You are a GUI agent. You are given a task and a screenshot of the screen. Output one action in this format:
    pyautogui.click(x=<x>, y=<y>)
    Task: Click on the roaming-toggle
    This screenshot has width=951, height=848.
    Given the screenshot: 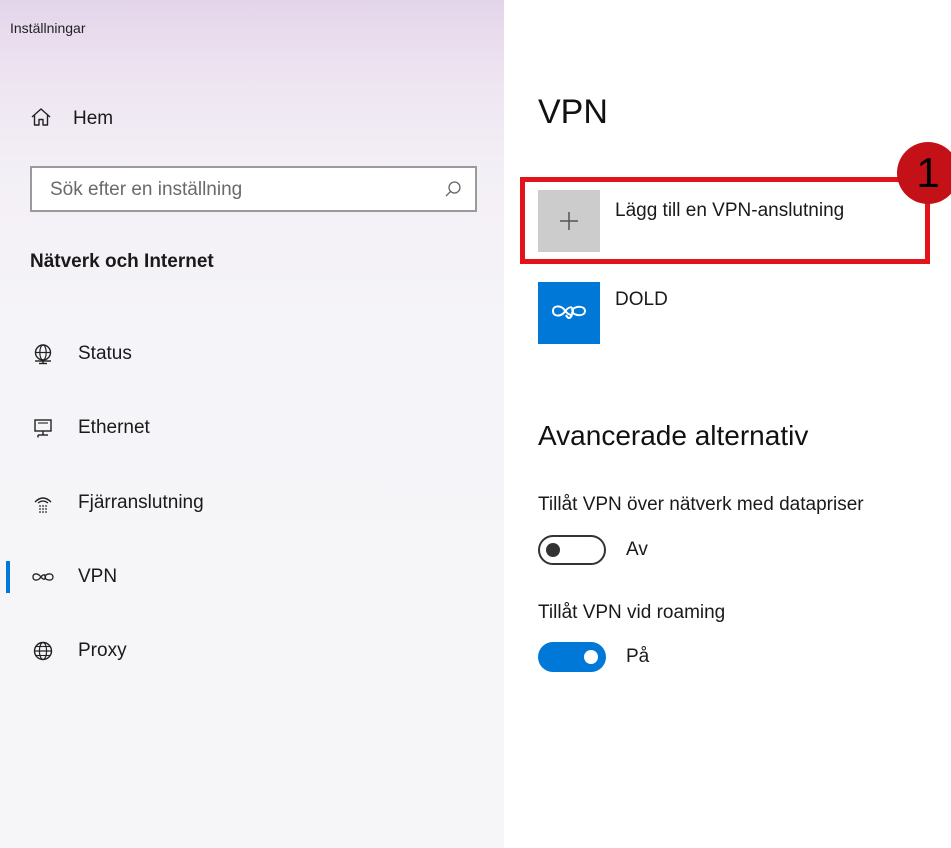 What is the action you would take?
    pyautogui.click(x=572, y=657)
    